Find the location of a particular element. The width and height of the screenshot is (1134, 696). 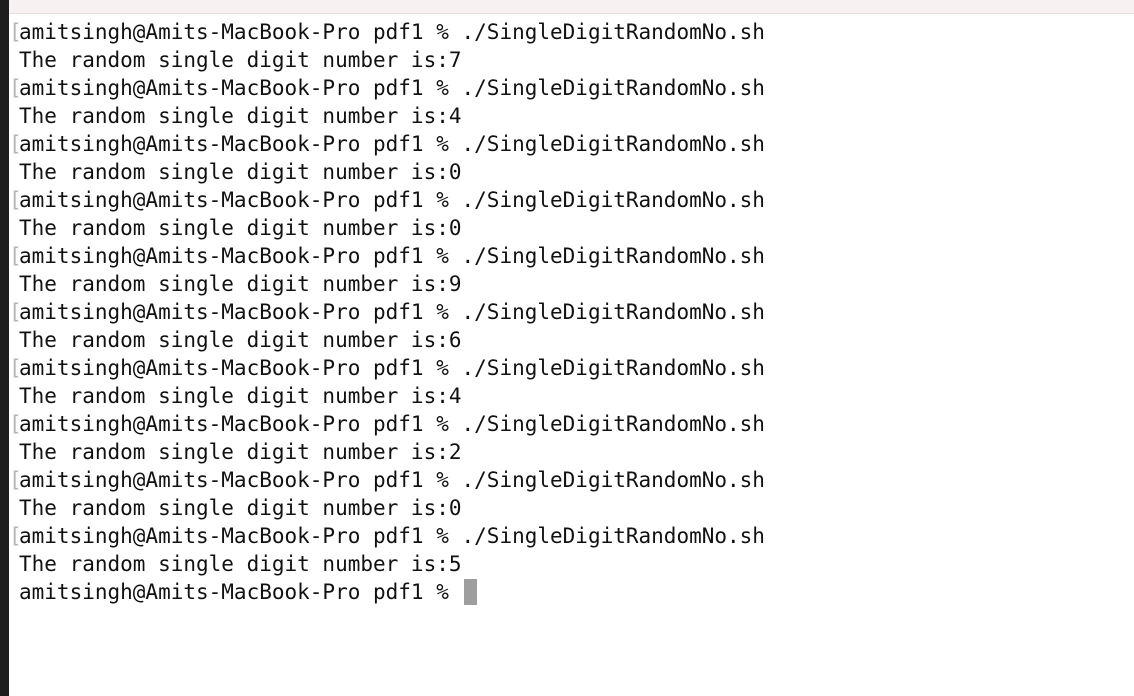

random-digit: 7 is located at coordinates (455, 60).